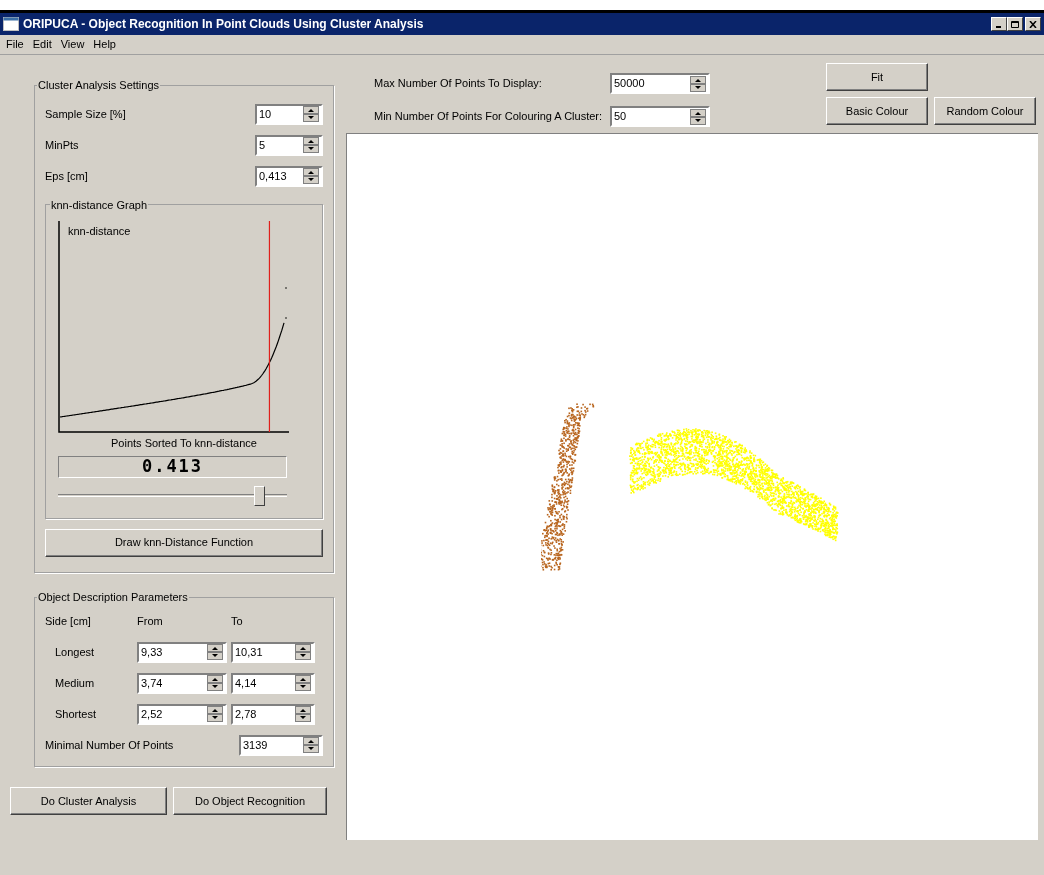 The height and width of the screenshot is (875, 1044). I want to click on column-header: Side [cm], so click(68, 622).